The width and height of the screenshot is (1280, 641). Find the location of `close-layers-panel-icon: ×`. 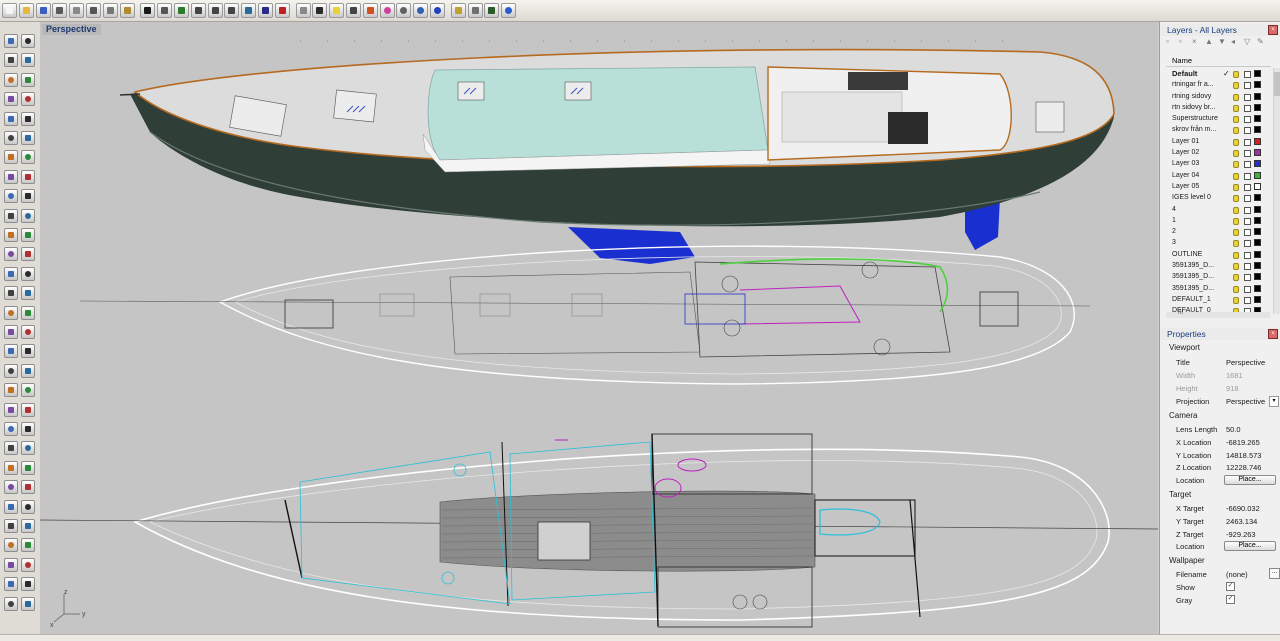

close-layers-panel-icon: × is located at coordinates (1273, 30).